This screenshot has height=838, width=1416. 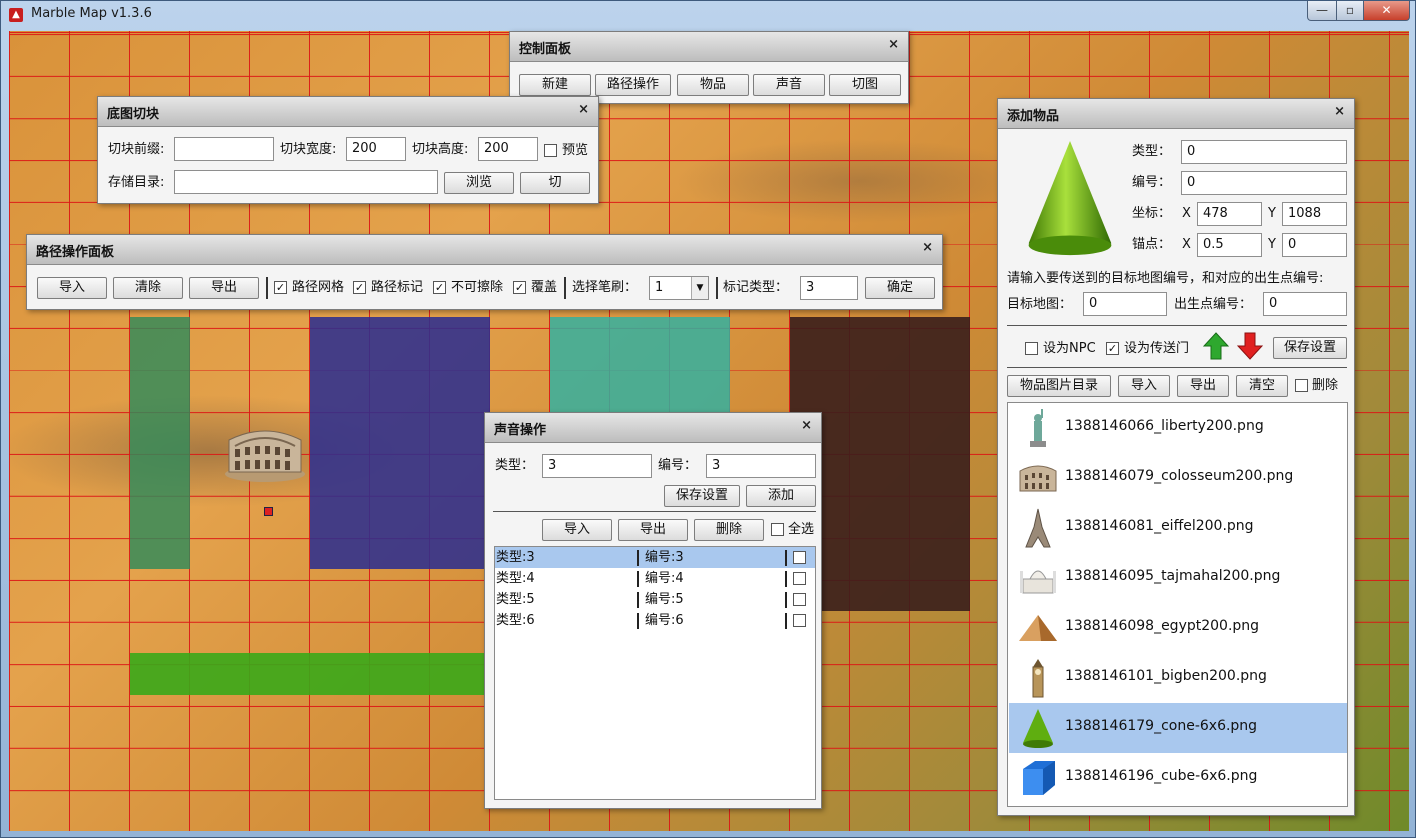 What do you see at coordinates (597, 466) in the screenshot?
I see `sound-type-input: 3` at bounding box center [597, 466].